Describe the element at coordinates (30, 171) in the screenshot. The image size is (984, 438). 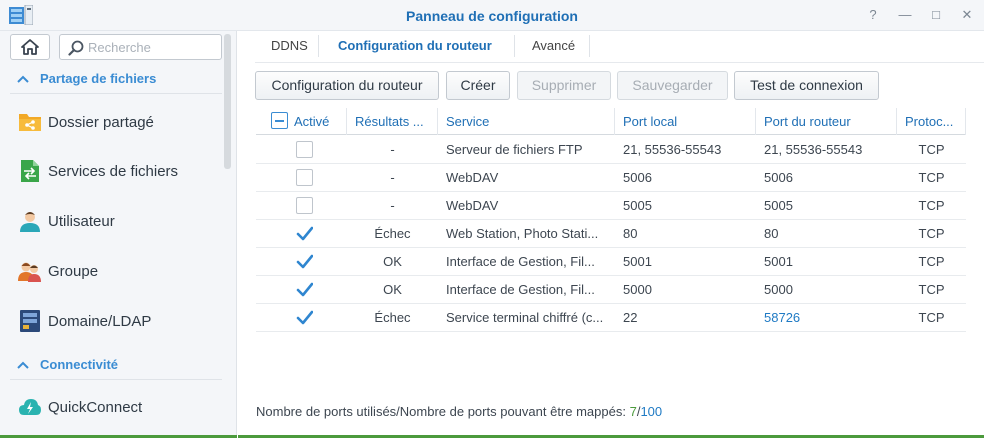
I see `file-services-icon` at that location.